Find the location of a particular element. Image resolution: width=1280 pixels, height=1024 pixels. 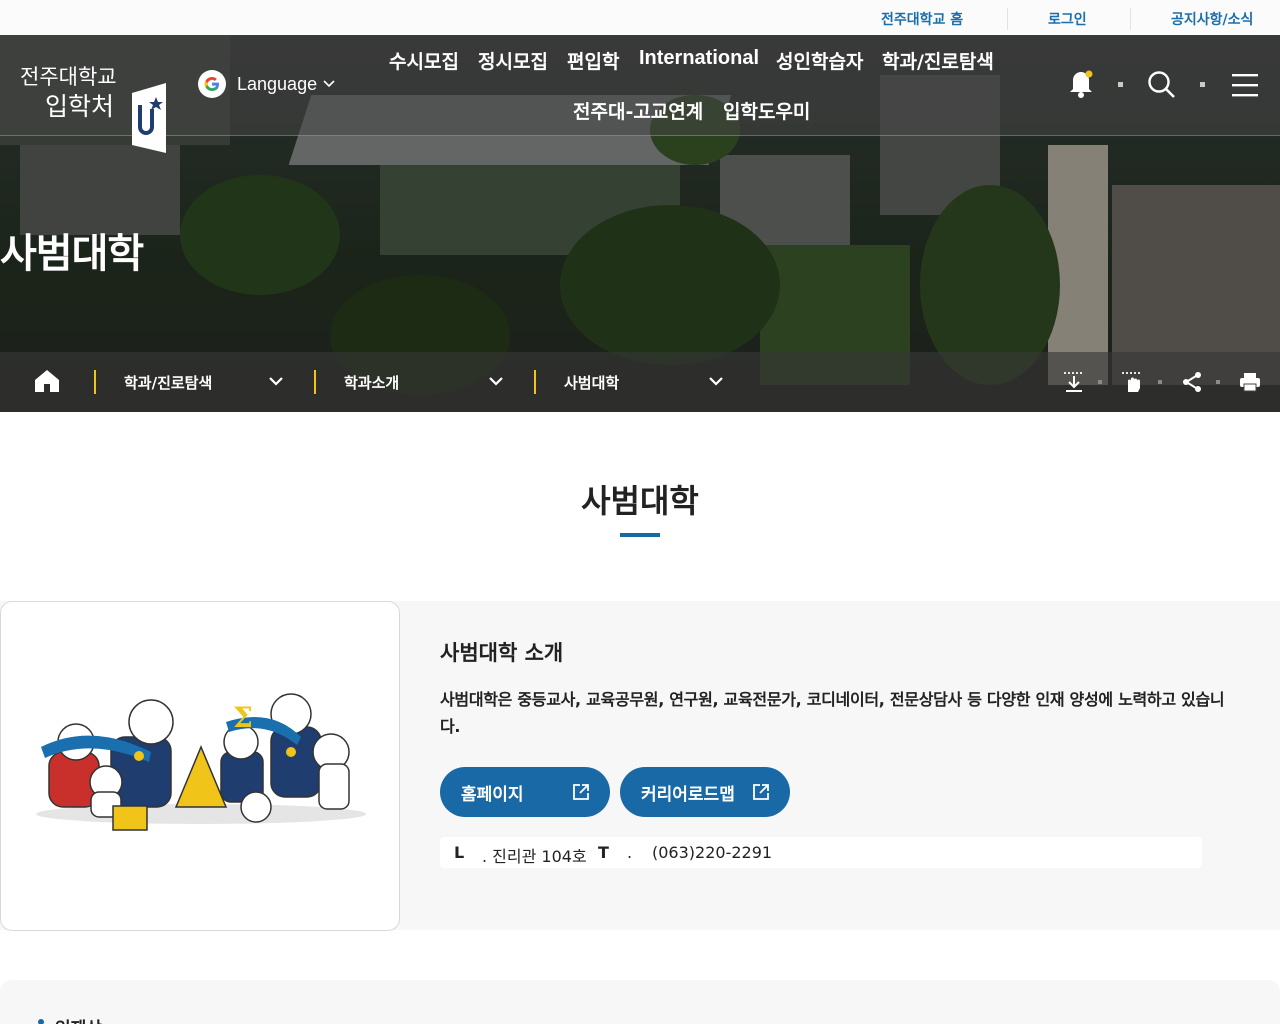

tel-value: (063)220-2291 is located at coordinates (712, 852).